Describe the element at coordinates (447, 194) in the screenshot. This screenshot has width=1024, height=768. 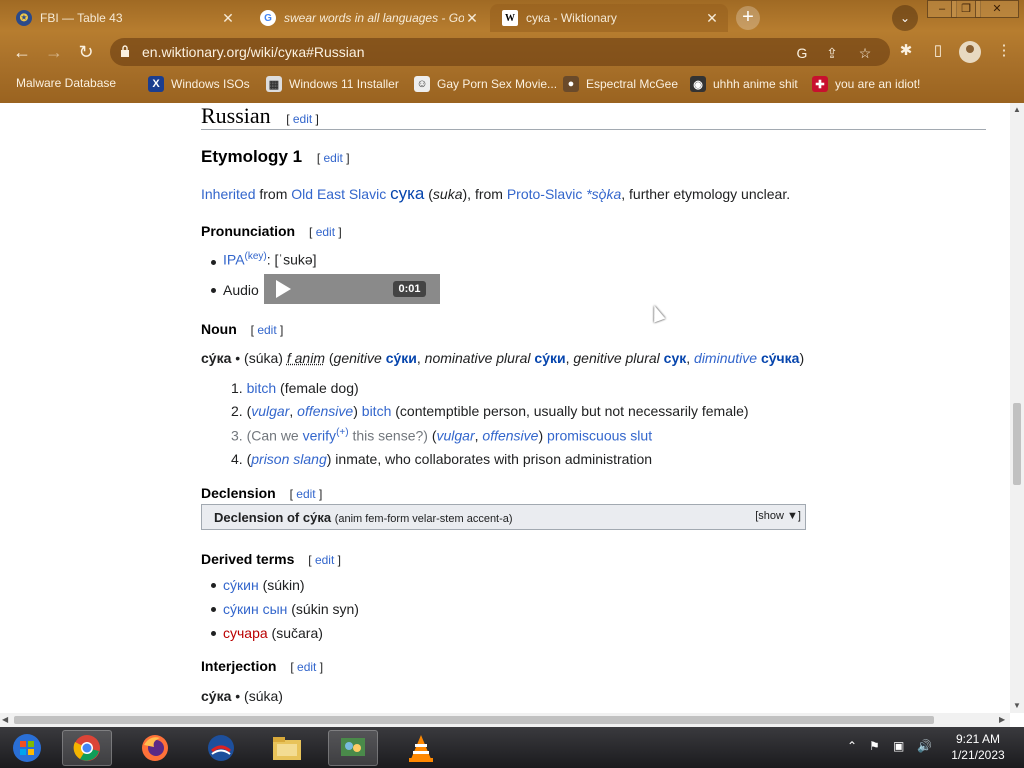
I see `translit: suka` at that location.